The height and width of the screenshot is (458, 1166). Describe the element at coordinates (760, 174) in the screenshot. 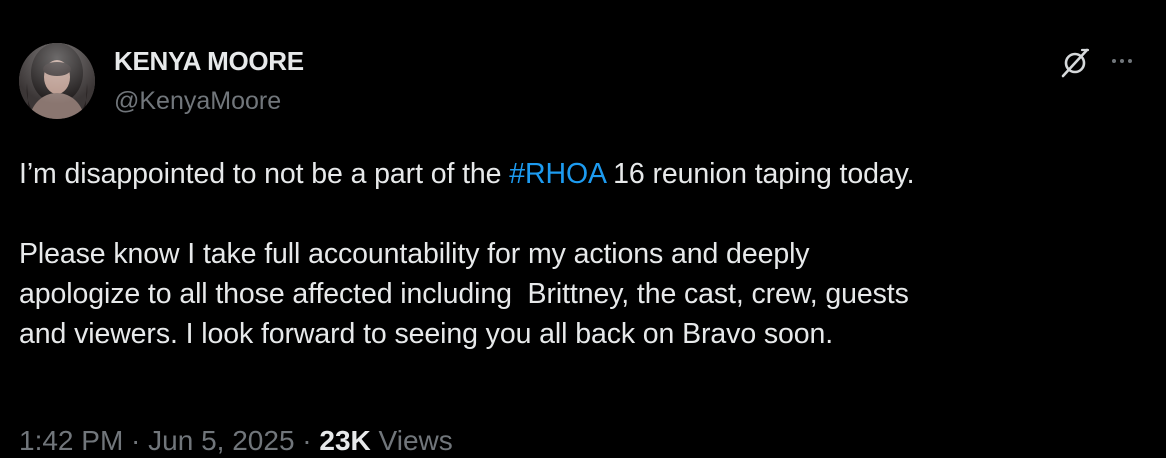

I see `tweet-text-segment: 16 reunion taping today.` at that location.